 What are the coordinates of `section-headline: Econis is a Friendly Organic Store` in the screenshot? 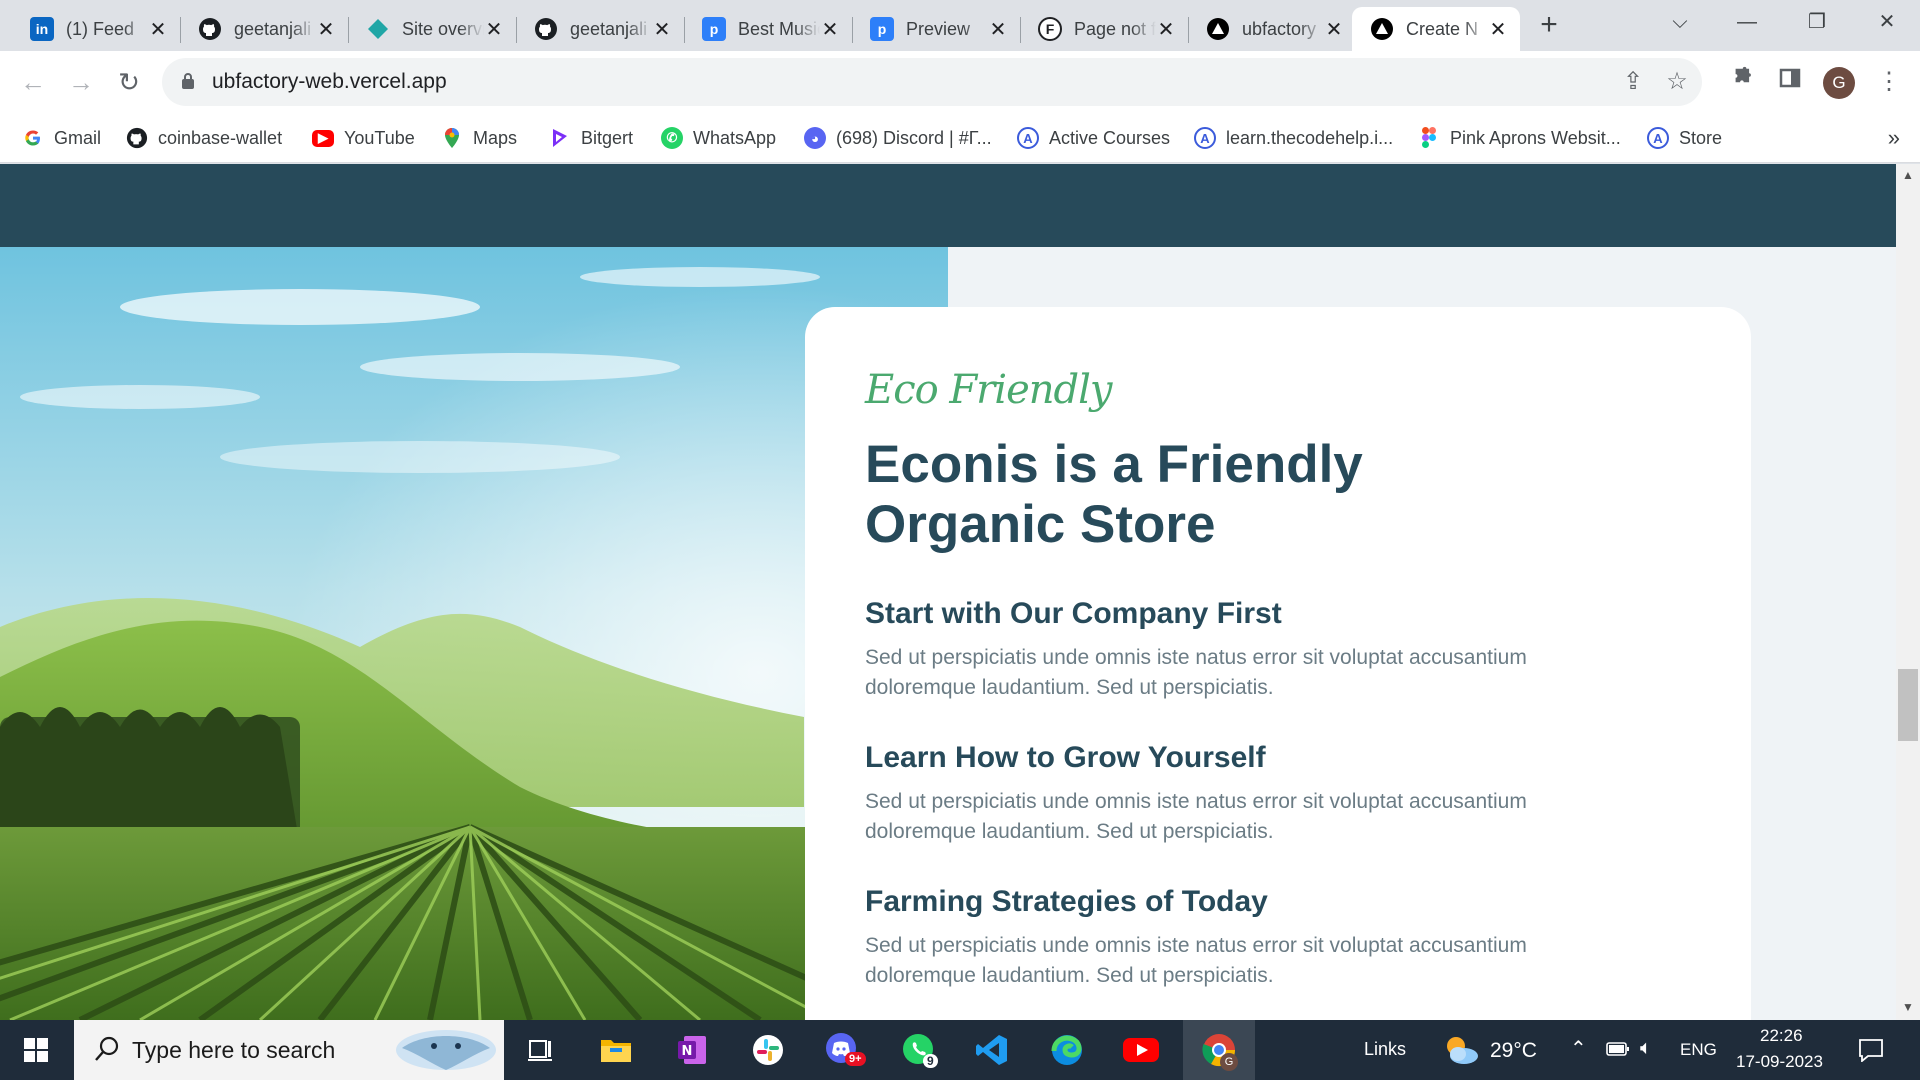 It's located at (1114, 494).